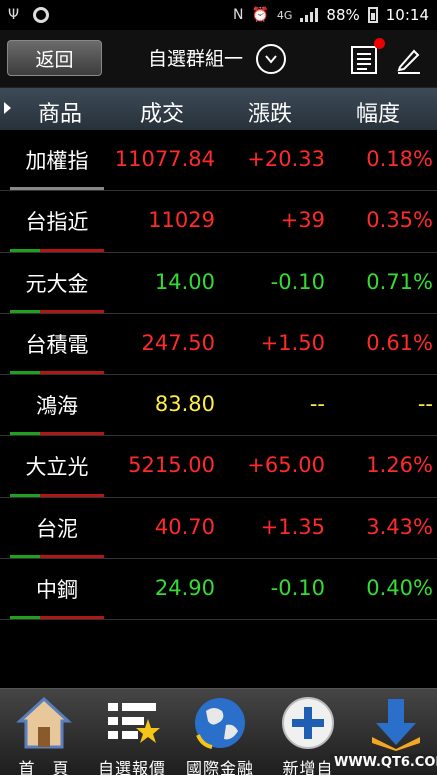  Describe the element at coordinates (399, 342) in the screenshot. I see `quote-percent: 0.61%` at that location.